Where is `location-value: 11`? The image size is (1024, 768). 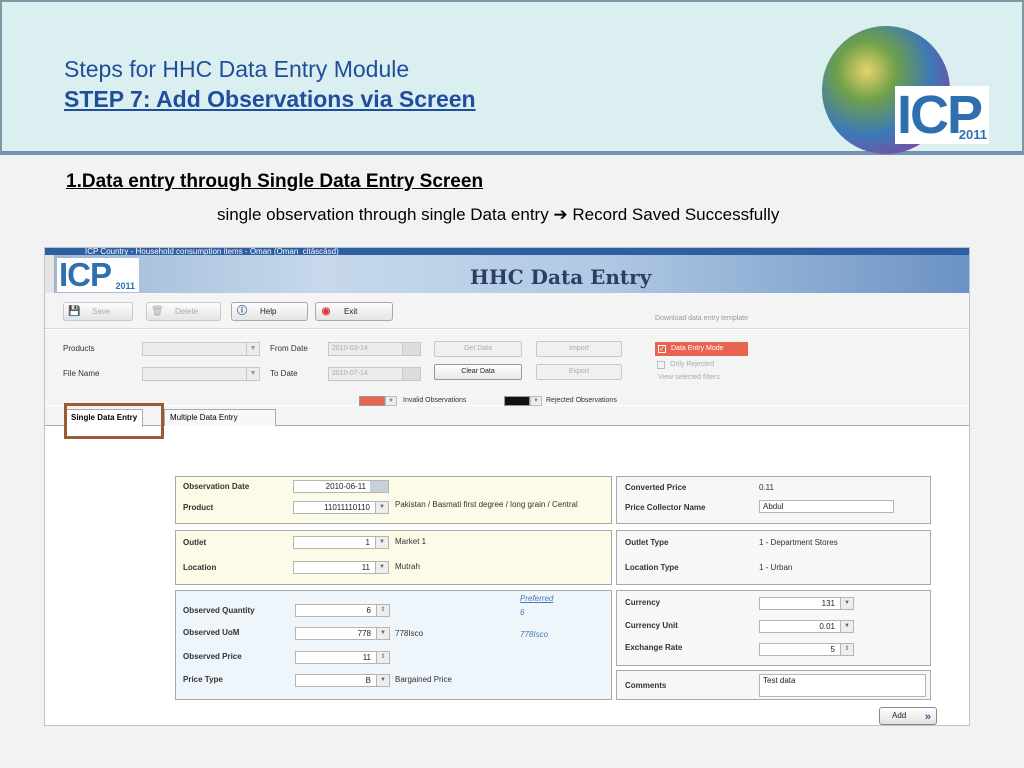
location-value: 11 is located at coordinates (365, 567).